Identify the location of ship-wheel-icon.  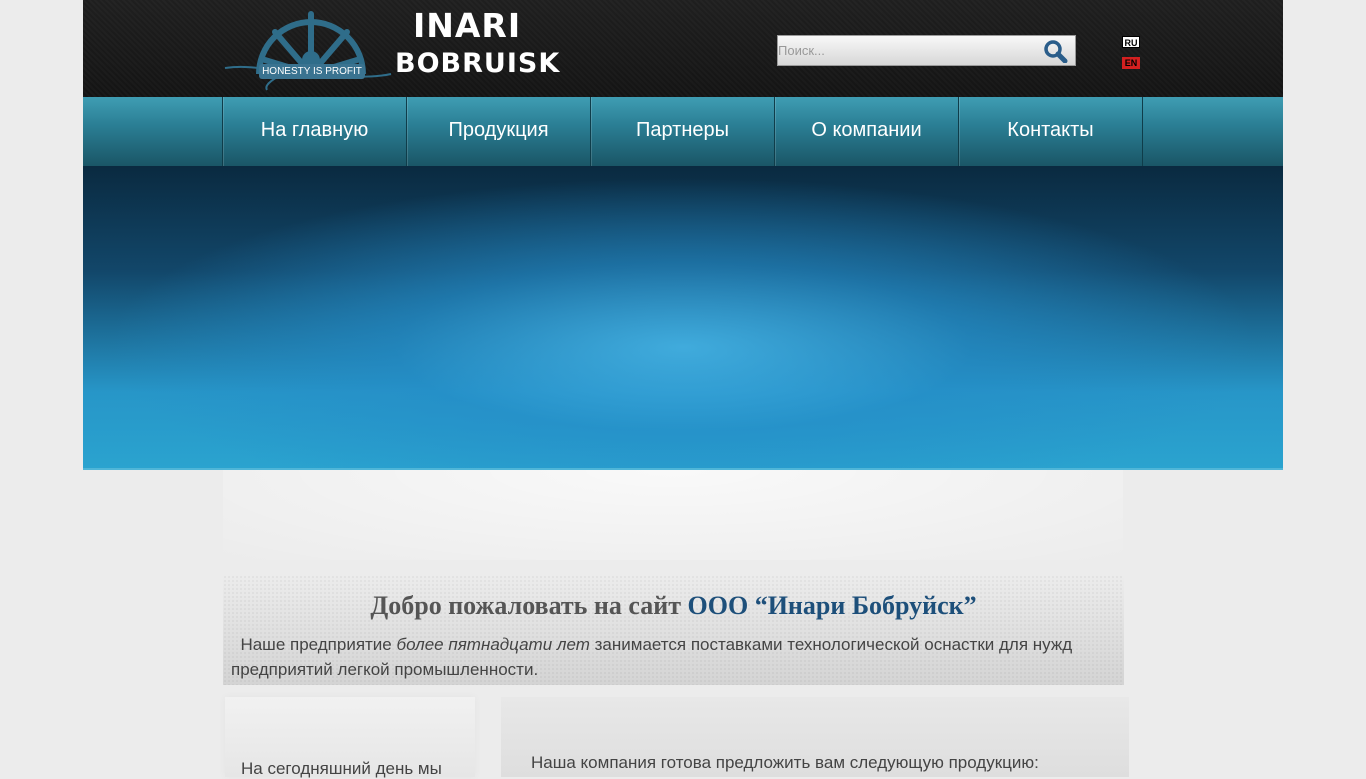
(308, 51).